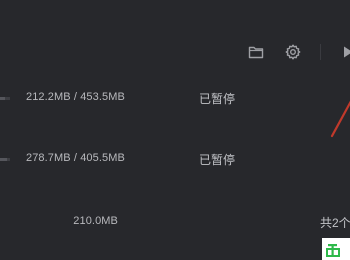 The image size is (350, 260). I want to click on open-folder-button, so click(256, 52).